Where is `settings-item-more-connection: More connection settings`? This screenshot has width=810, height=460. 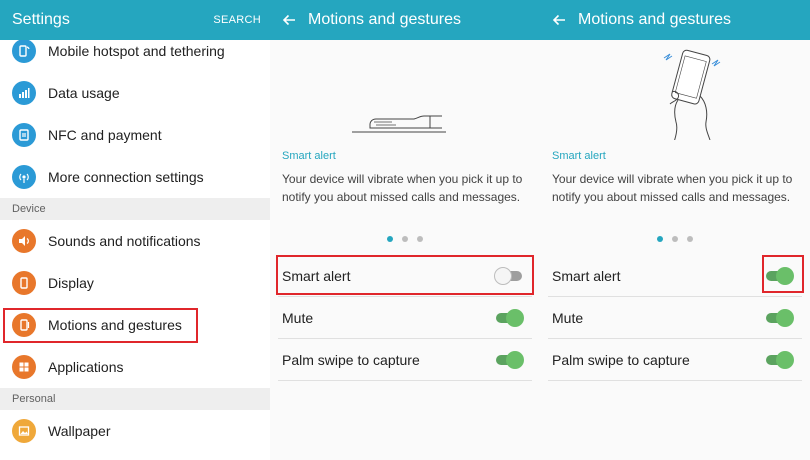
settings-item-more-connection: More connection settings is located at coordinates (135, 177).